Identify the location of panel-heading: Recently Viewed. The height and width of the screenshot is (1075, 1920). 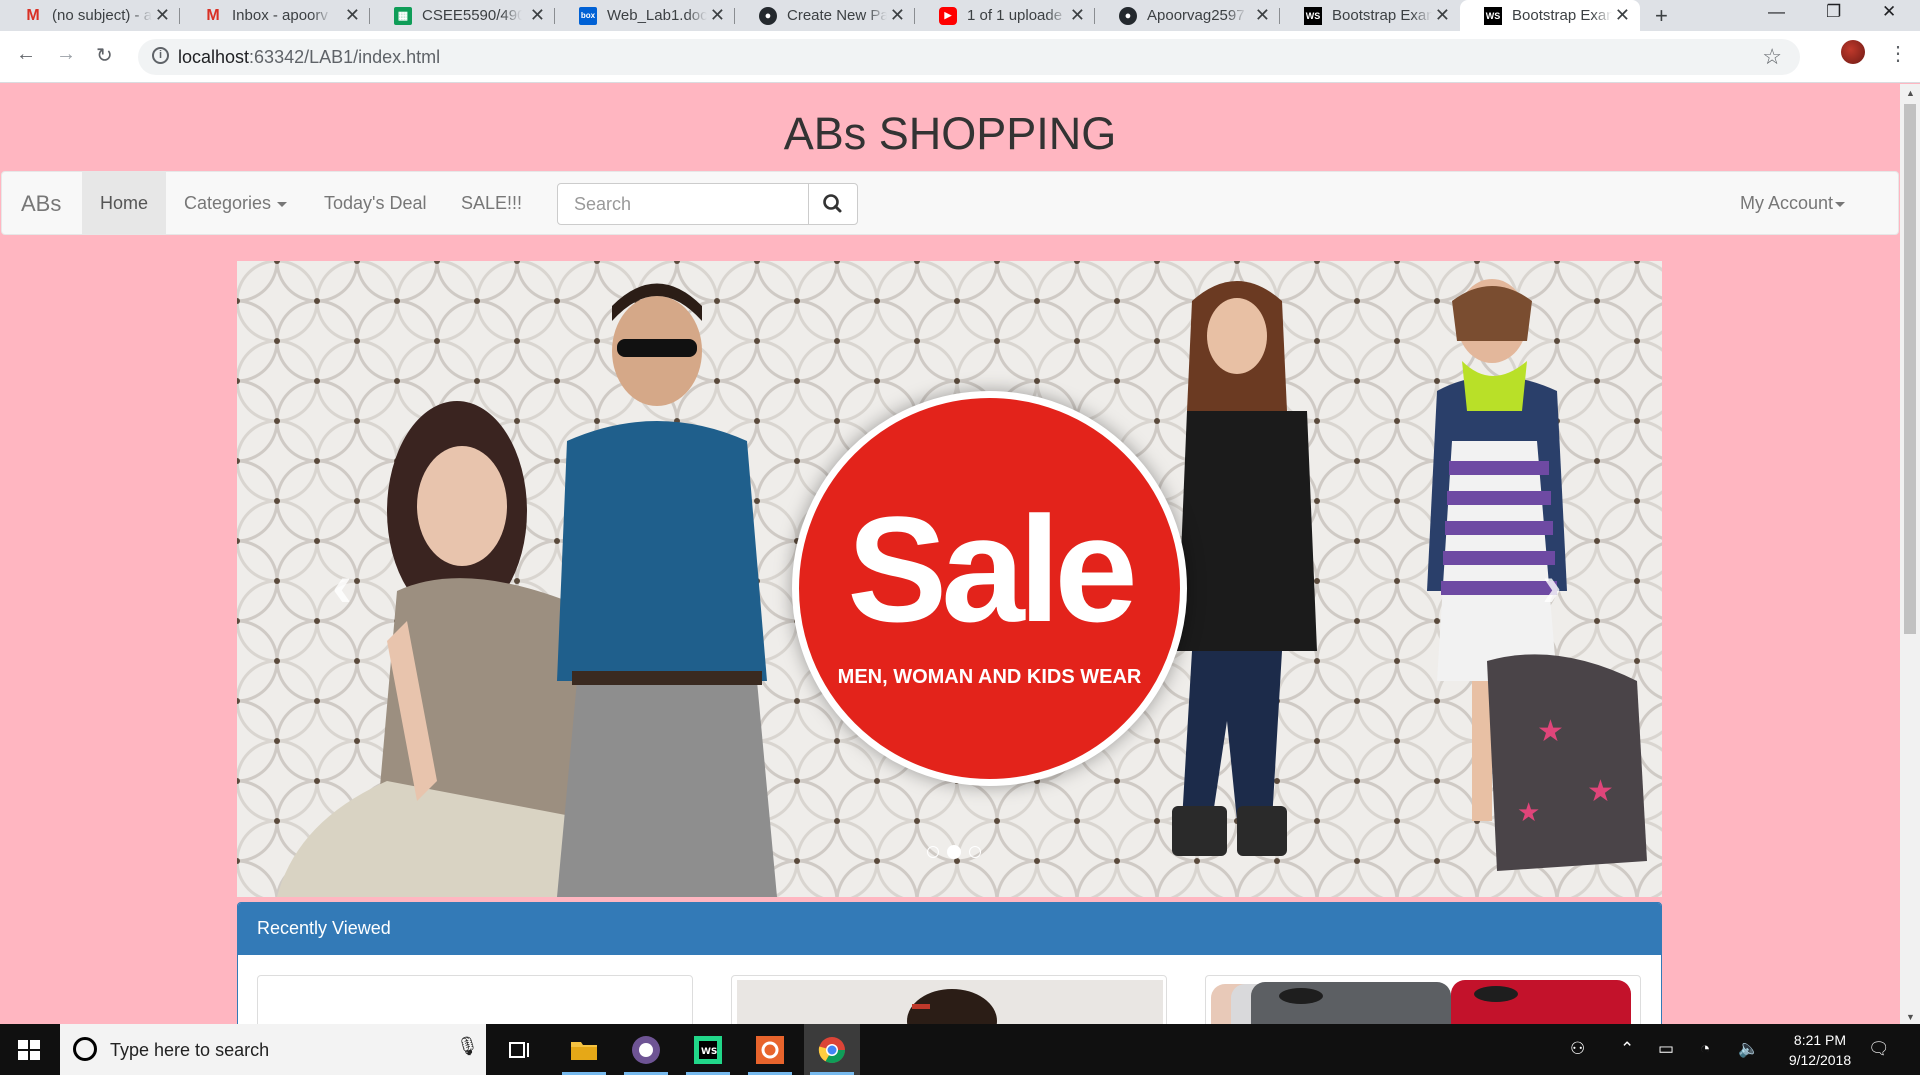
(949, 929).